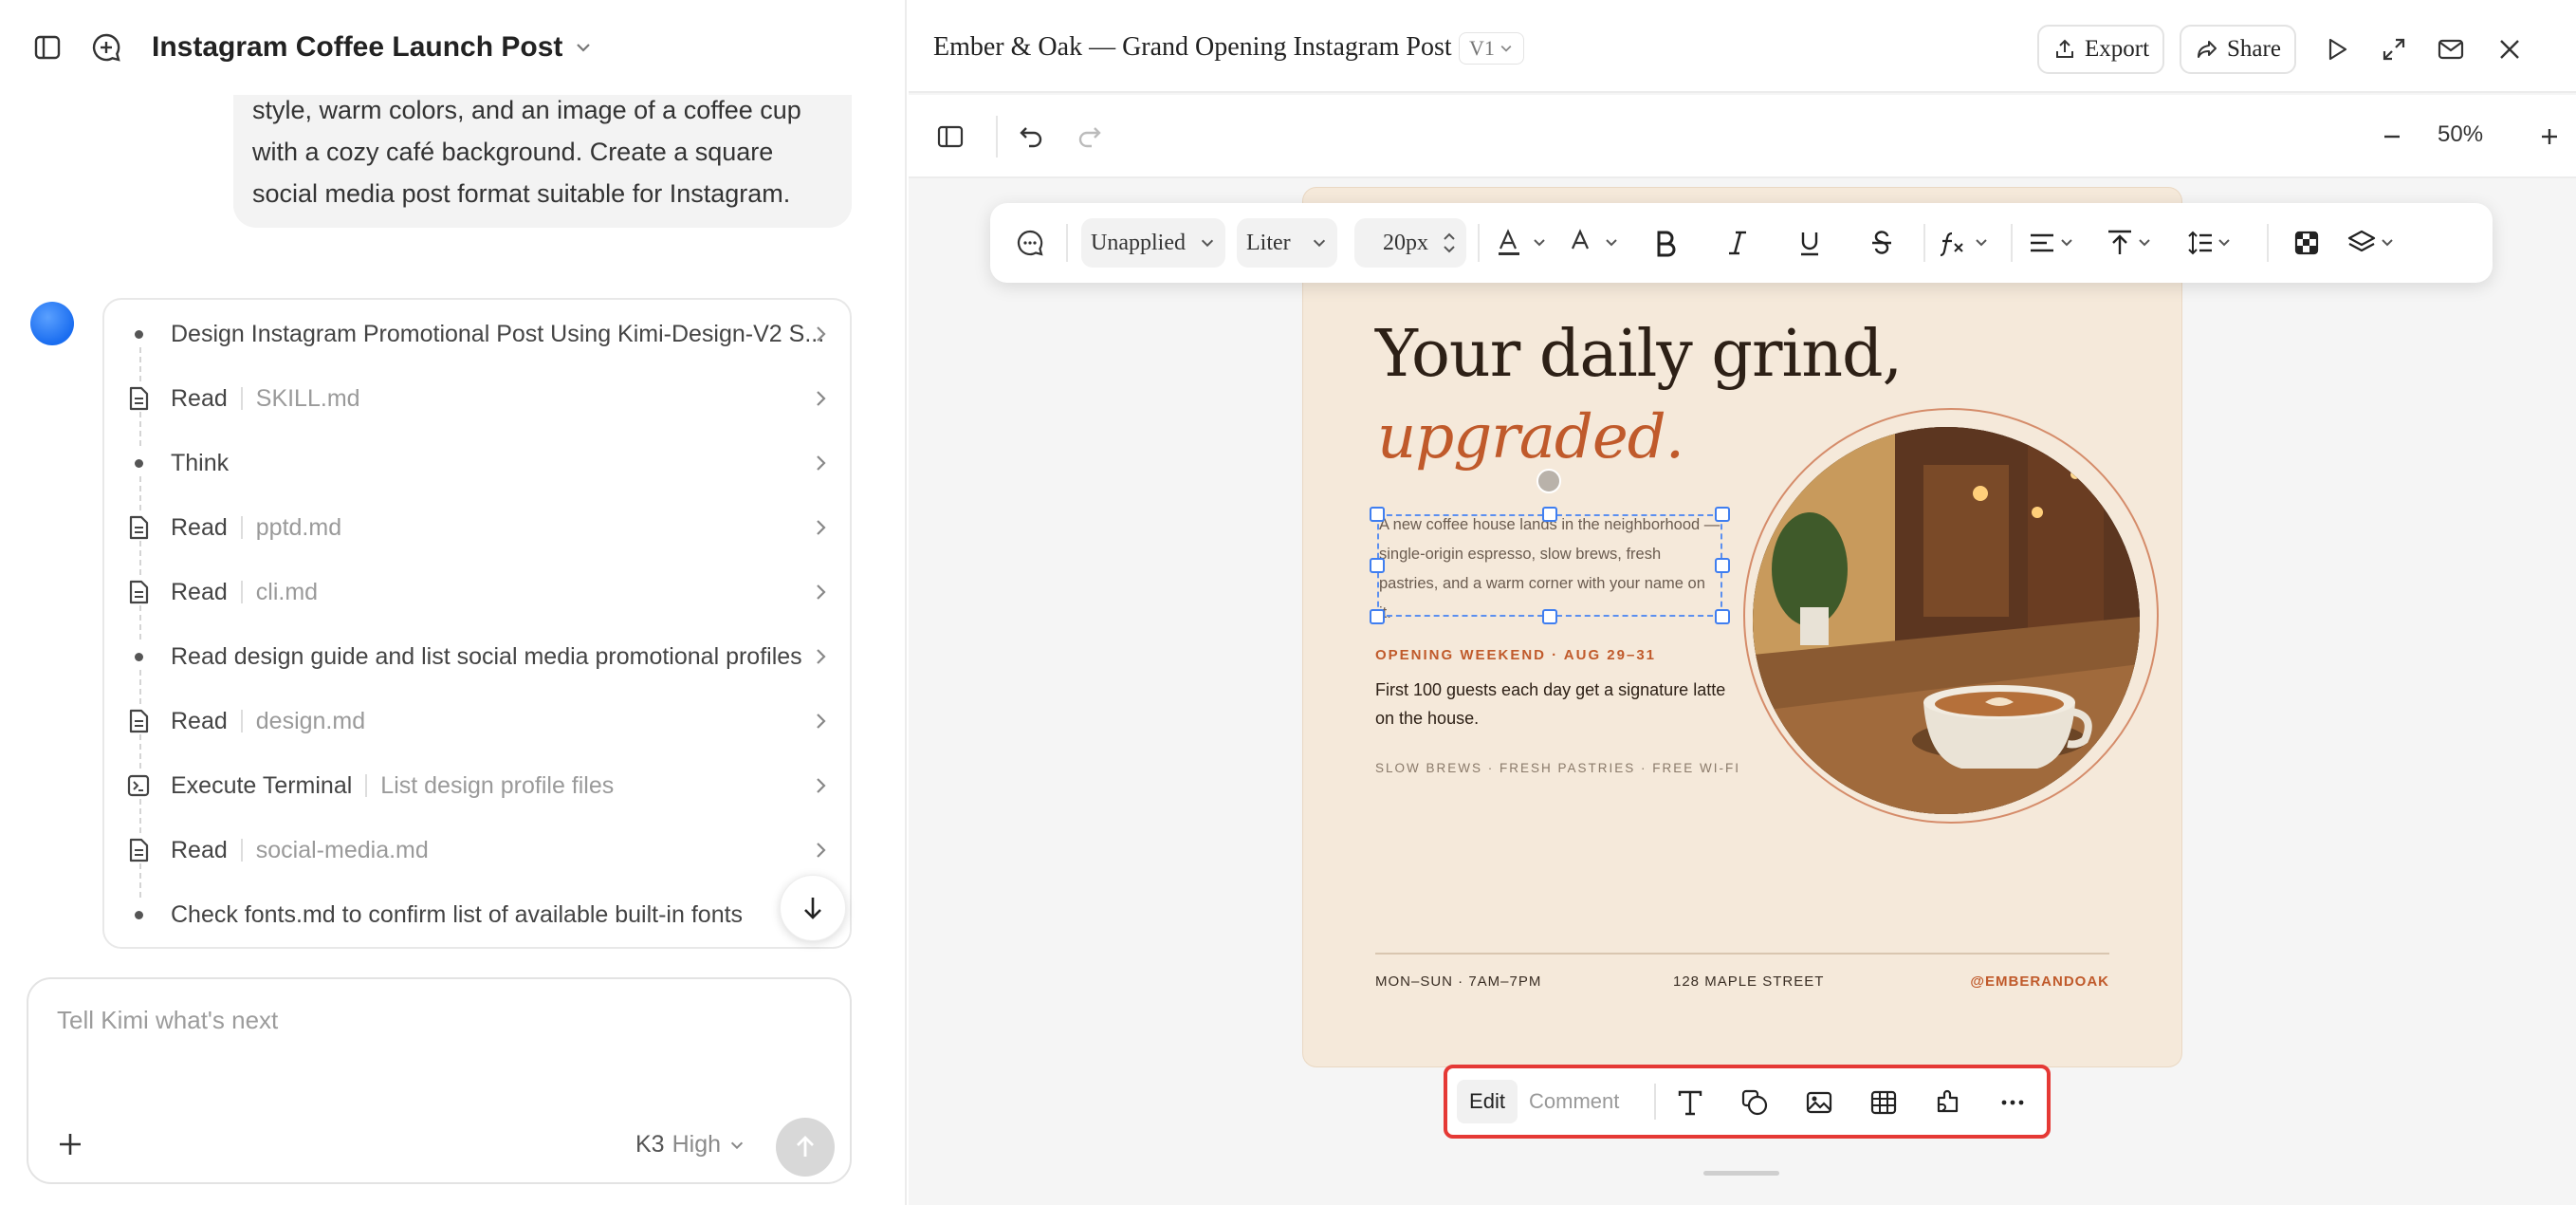 This screenshot has width=2576, height=1205. What do you see at coordinates (1755, 1103) in the screenshot?
I see `shape-tool-icon` at bounding box center [1755, 1103].